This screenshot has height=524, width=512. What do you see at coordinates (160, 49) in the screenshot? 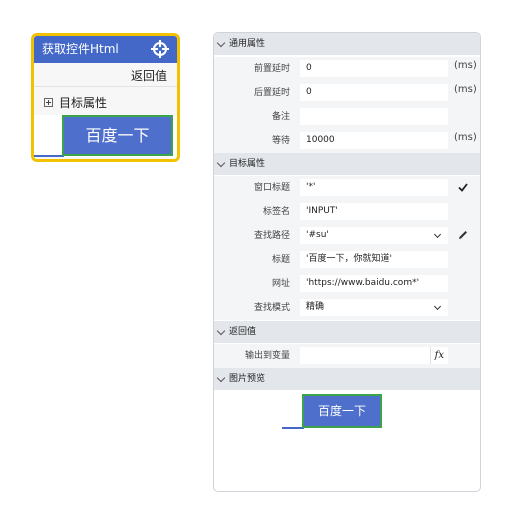
I see `crosshair-target-icon` at bounding box center [160, 49].